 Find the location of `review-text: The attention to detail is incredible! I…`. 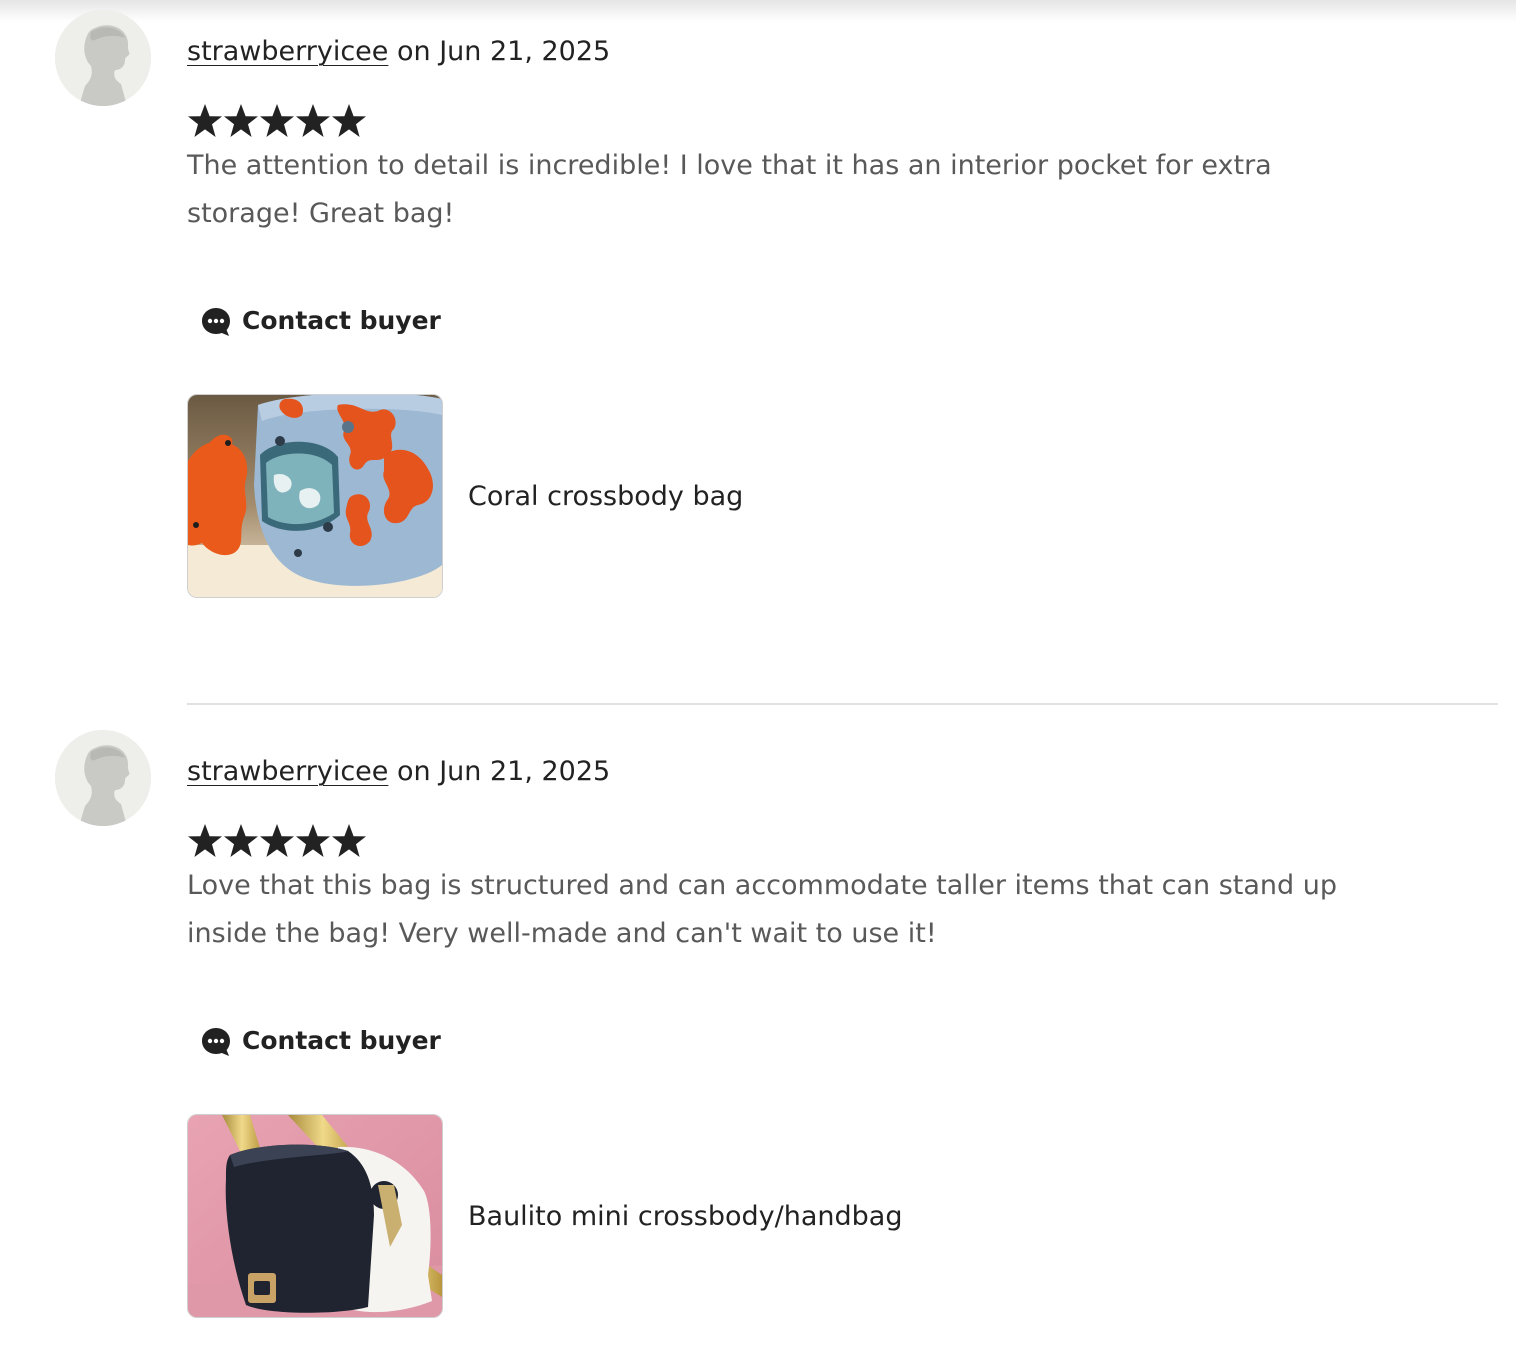

review-text: The attention to detail is incredible! I… is located at coordinates (729, 189).